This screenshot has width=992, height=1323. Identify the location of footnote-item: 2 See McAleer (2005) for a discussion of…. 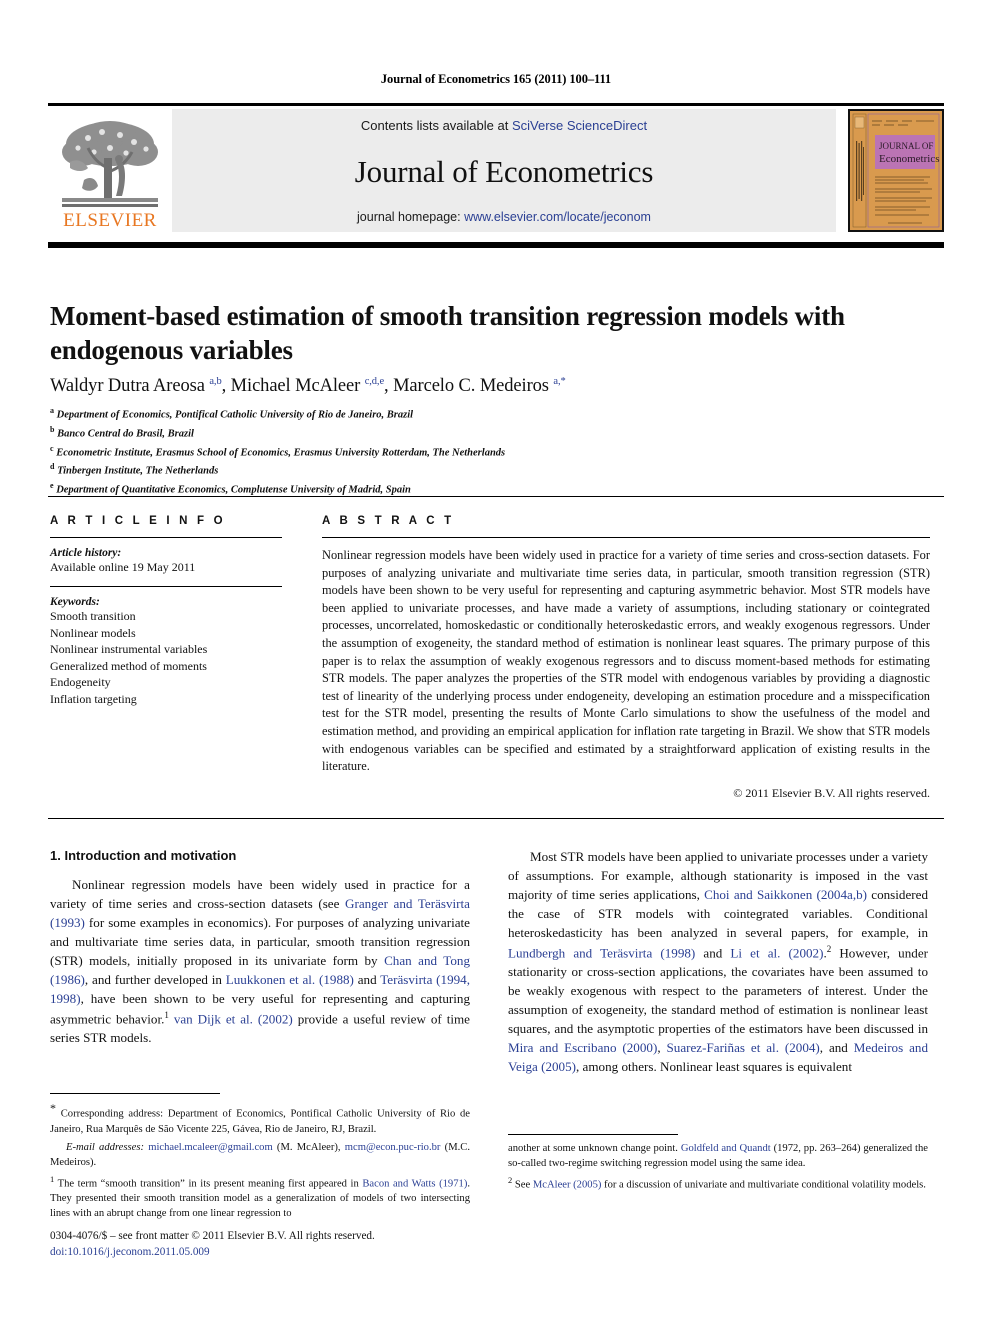
(718, 1183).